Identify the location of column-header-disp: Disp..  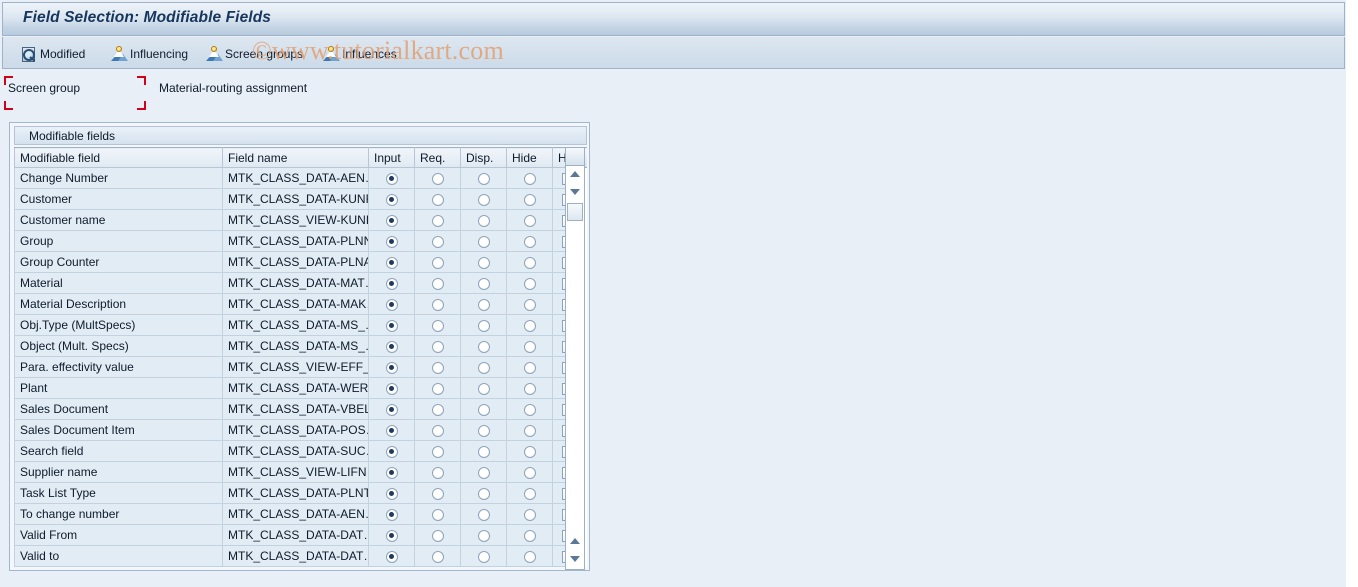
(483, 157).